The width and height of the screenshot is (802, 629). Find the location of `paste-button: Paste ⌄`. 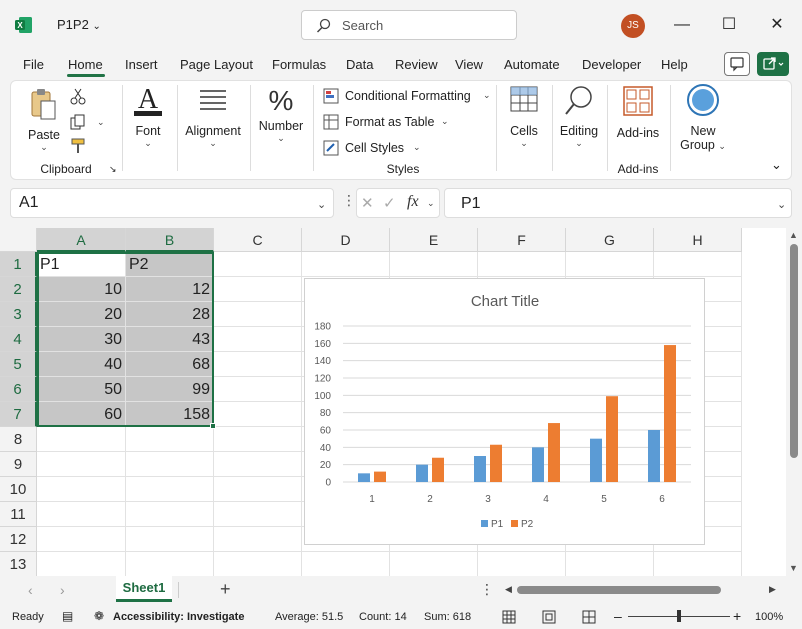

paste-button: Paste ⌄ is located at coordinates (44, 119).